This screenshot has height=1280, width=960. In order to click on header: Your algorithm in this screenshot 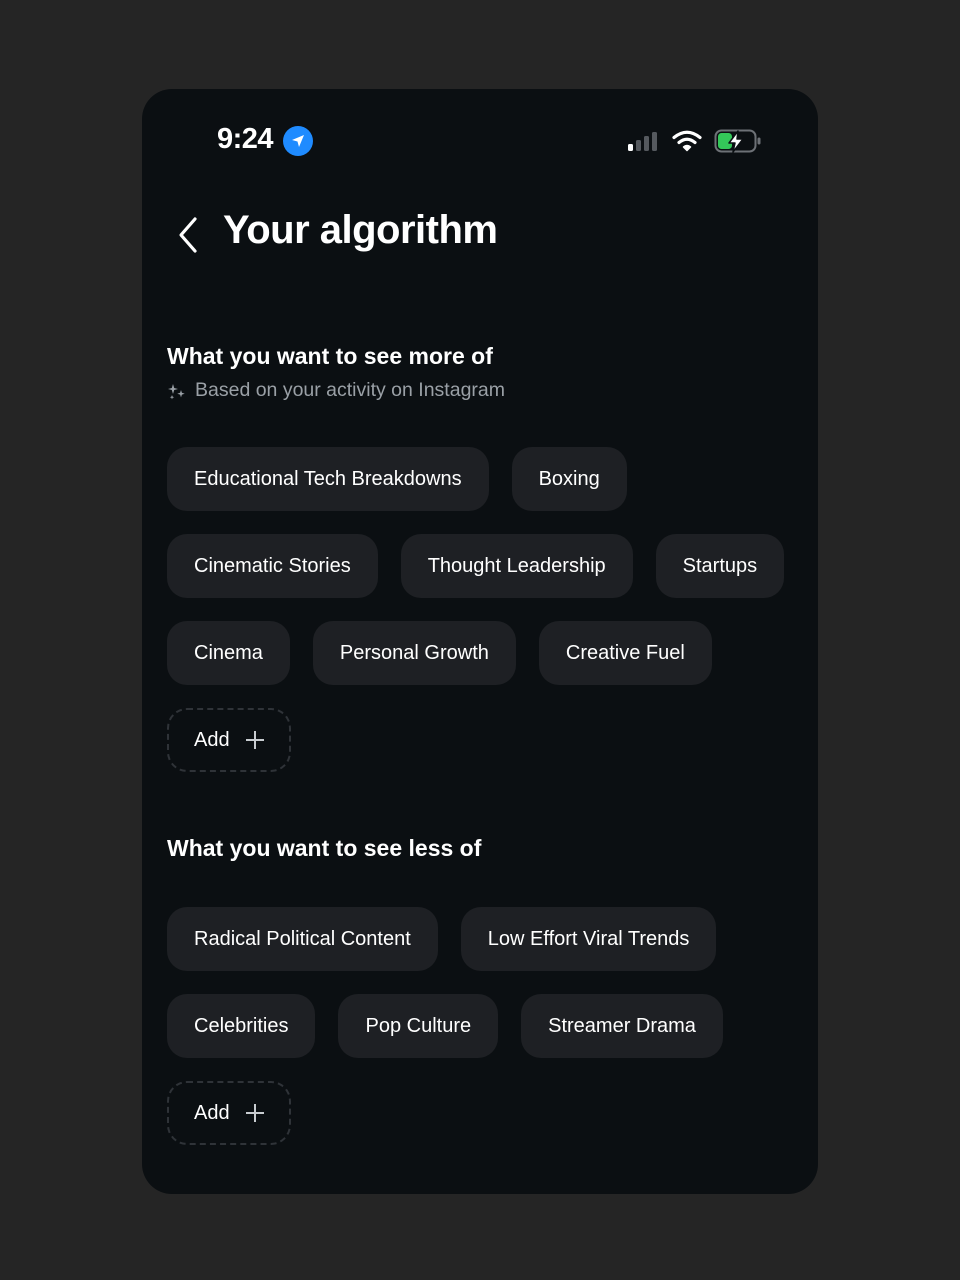, I will do `click(480, 234)`.